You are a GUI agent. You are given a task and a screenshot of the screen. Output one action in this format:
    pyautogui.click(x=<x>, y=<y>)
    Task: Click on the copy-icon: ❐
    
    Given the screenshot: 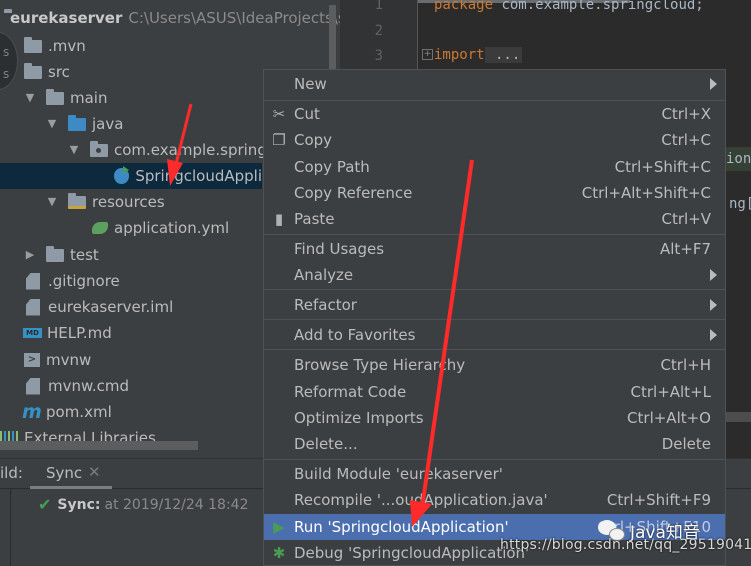 What is the action you would take?
    pyautogui.click(x=279, y=140)
    